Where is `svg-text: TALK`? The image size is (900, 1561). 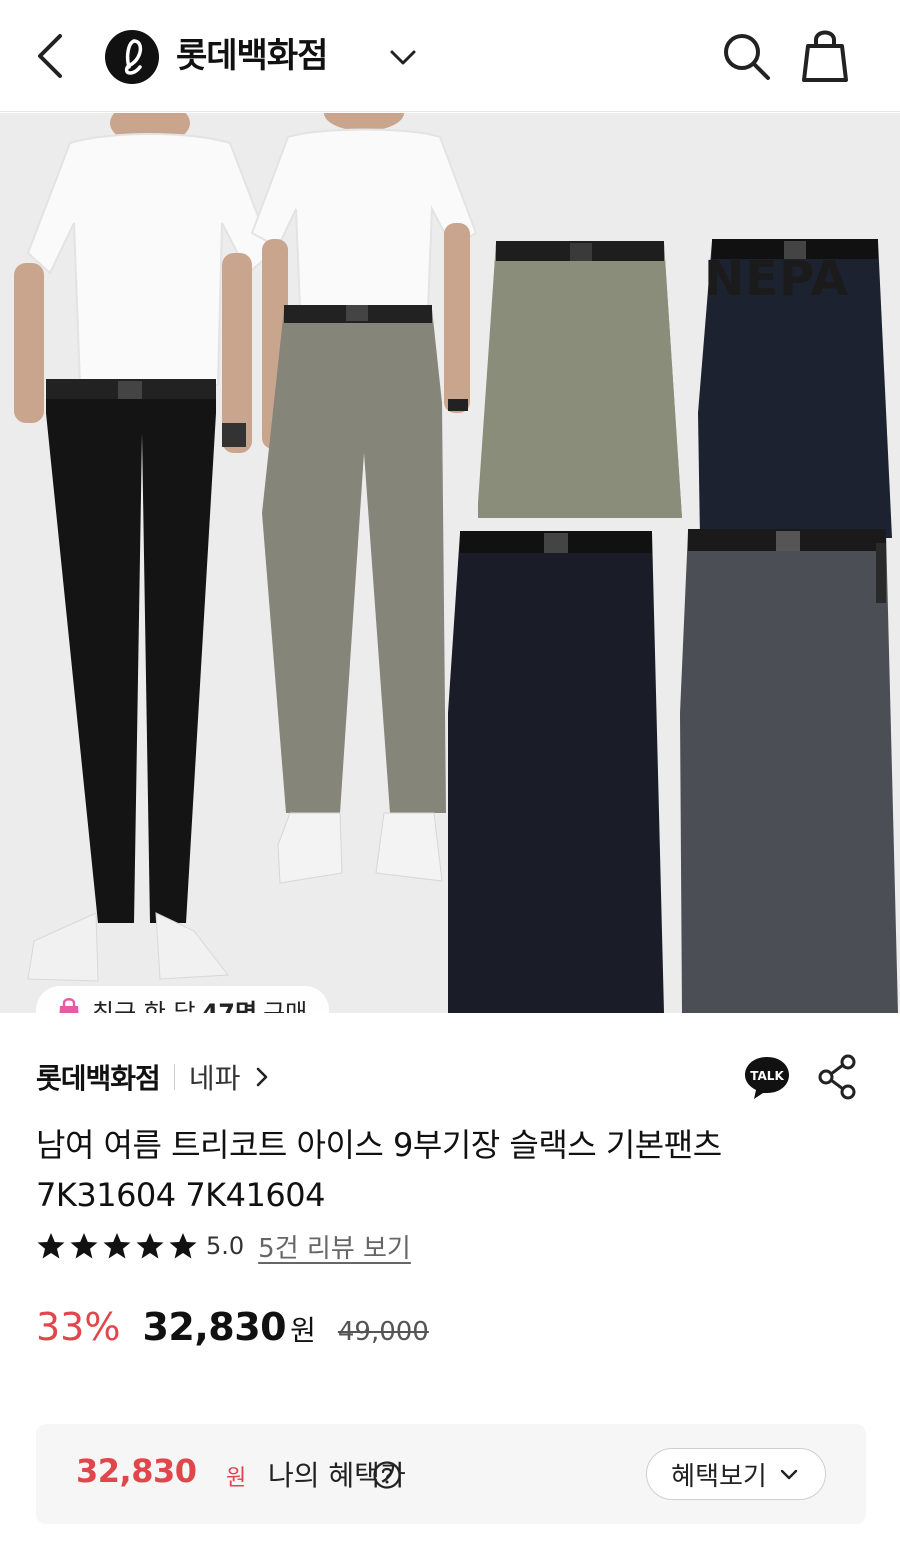
svg-text: TALK is located at coordinates (767, 1076).